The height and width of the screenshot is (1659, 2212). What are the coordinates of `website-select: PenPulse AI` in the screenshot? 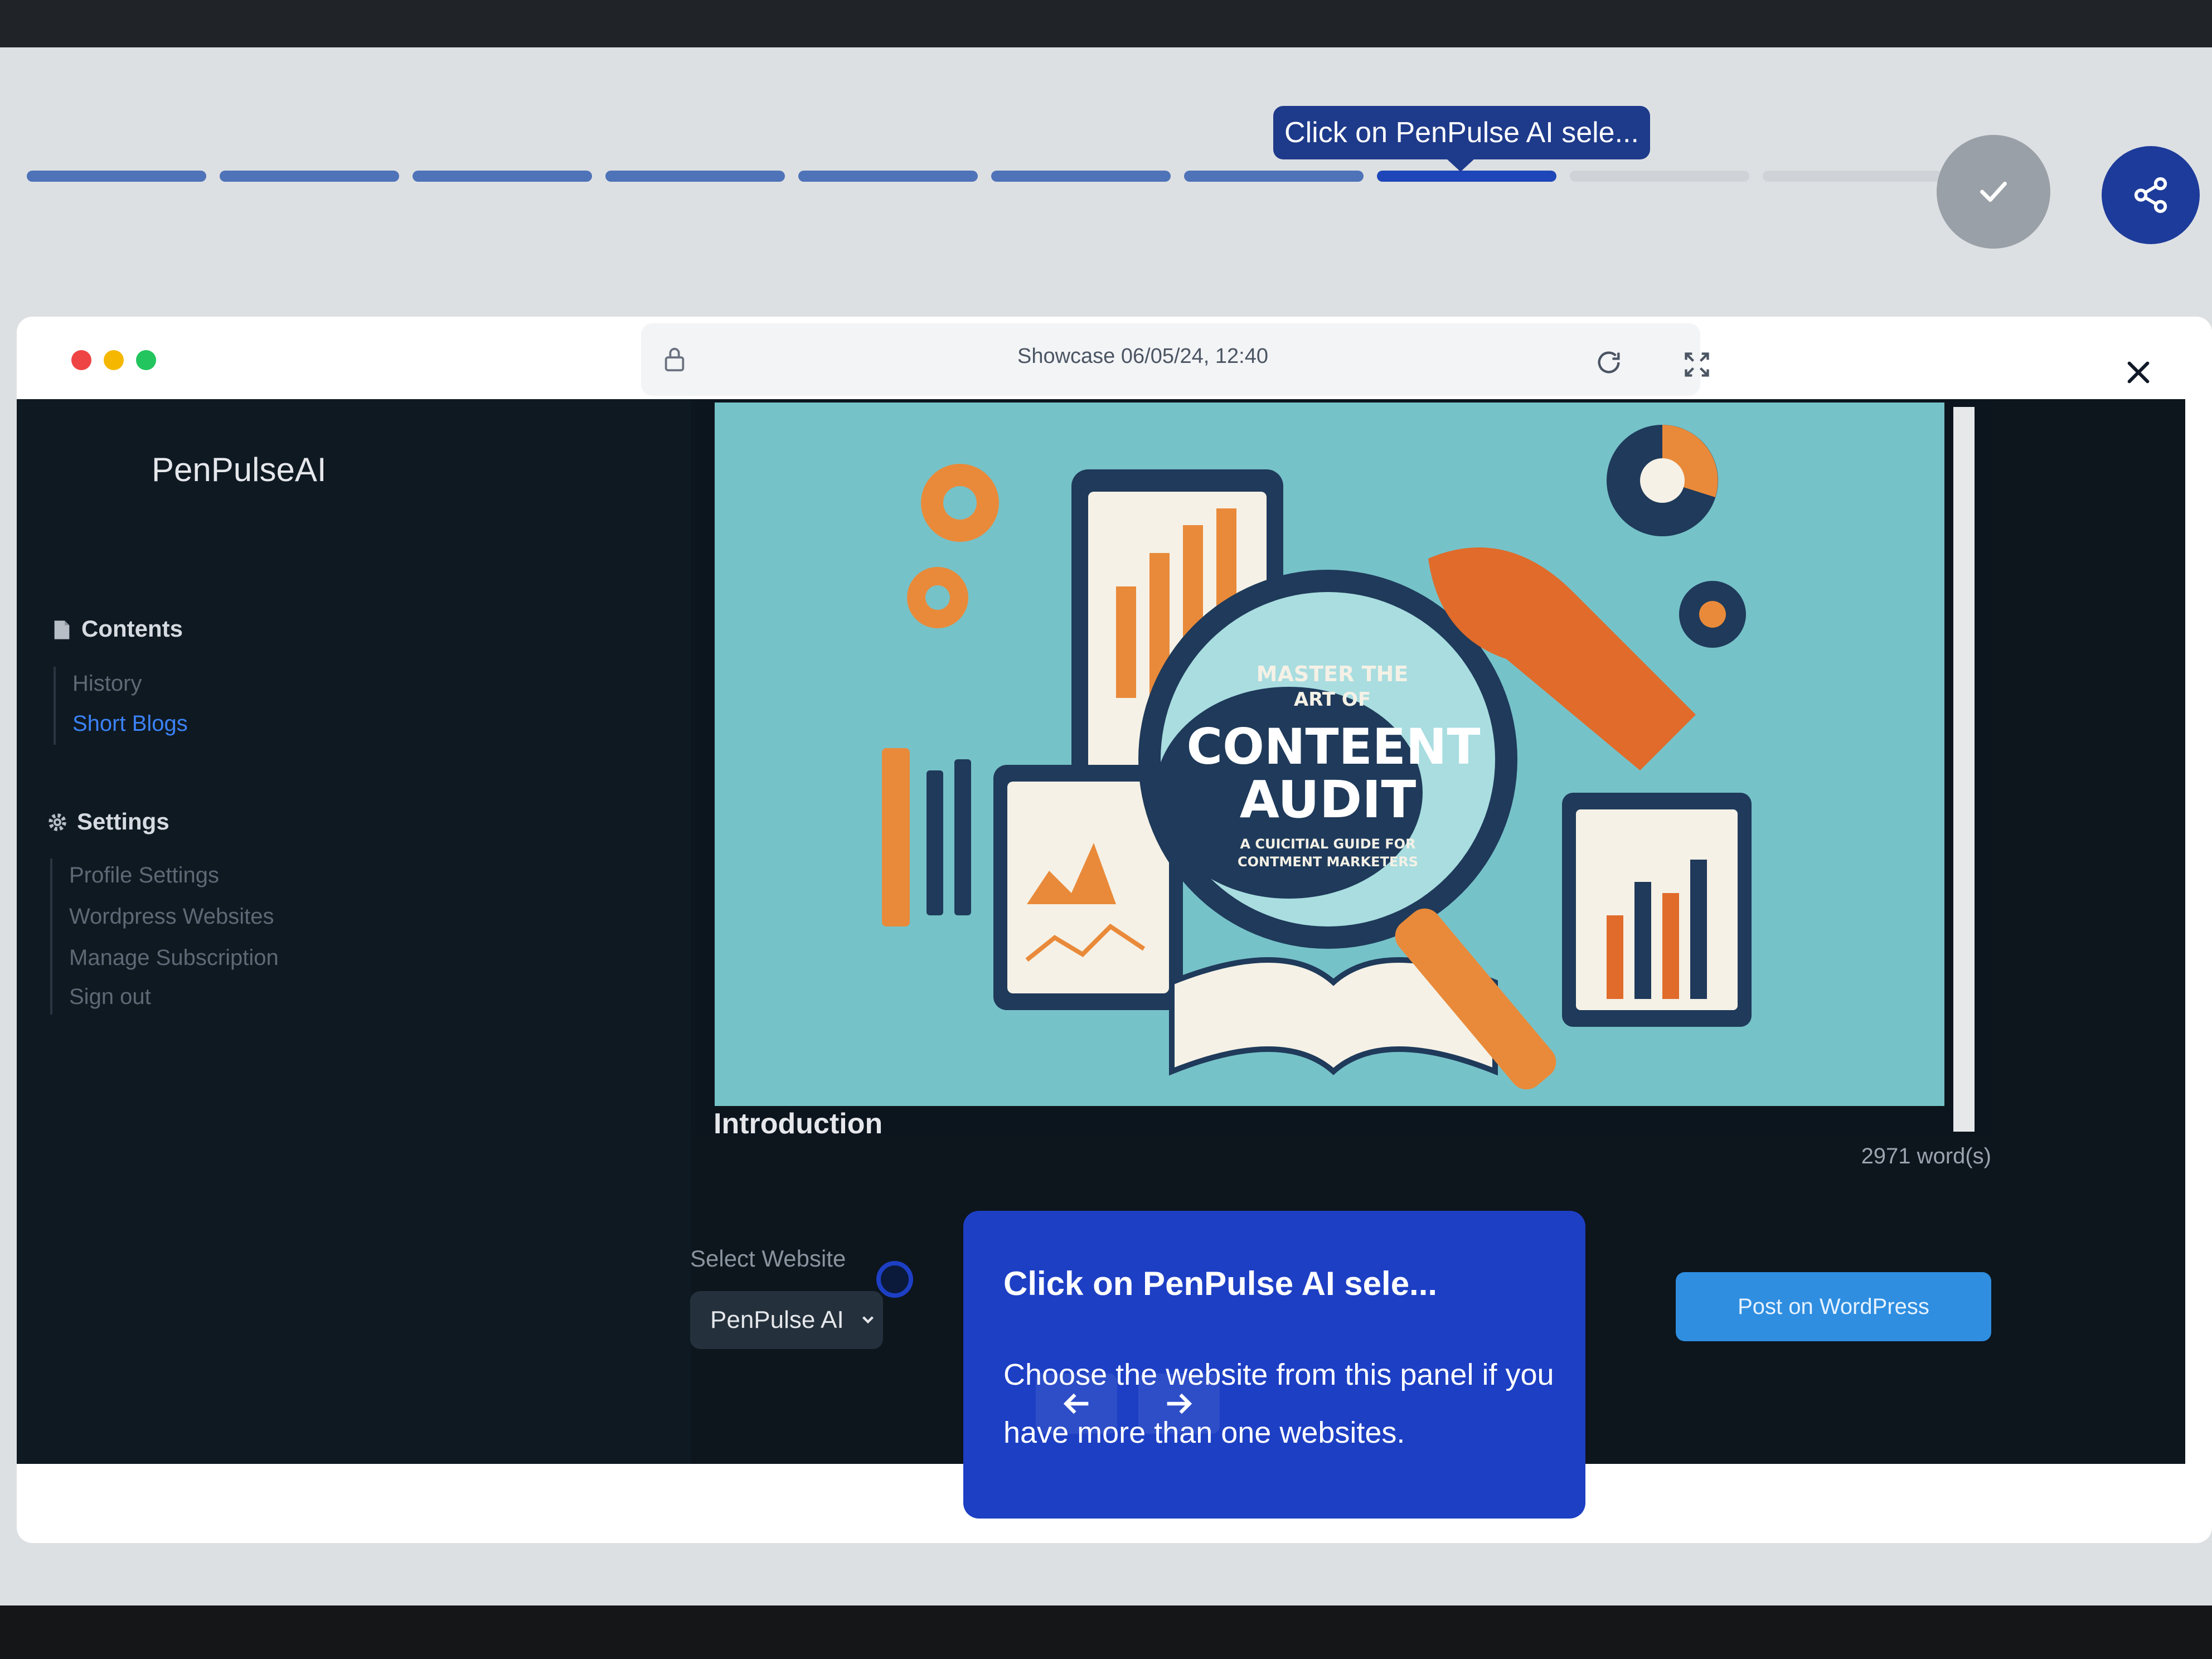 It's located at (786, 1320).